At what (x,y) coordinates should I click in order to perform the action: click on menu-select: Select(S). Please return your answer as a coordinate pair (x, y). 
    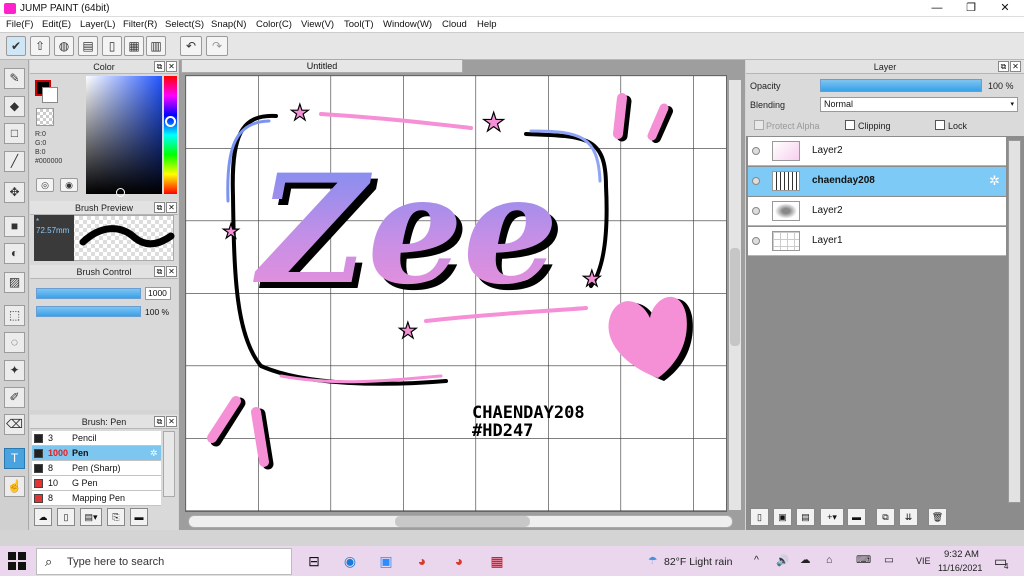
    Looking at the image, I should click on (184, 24).